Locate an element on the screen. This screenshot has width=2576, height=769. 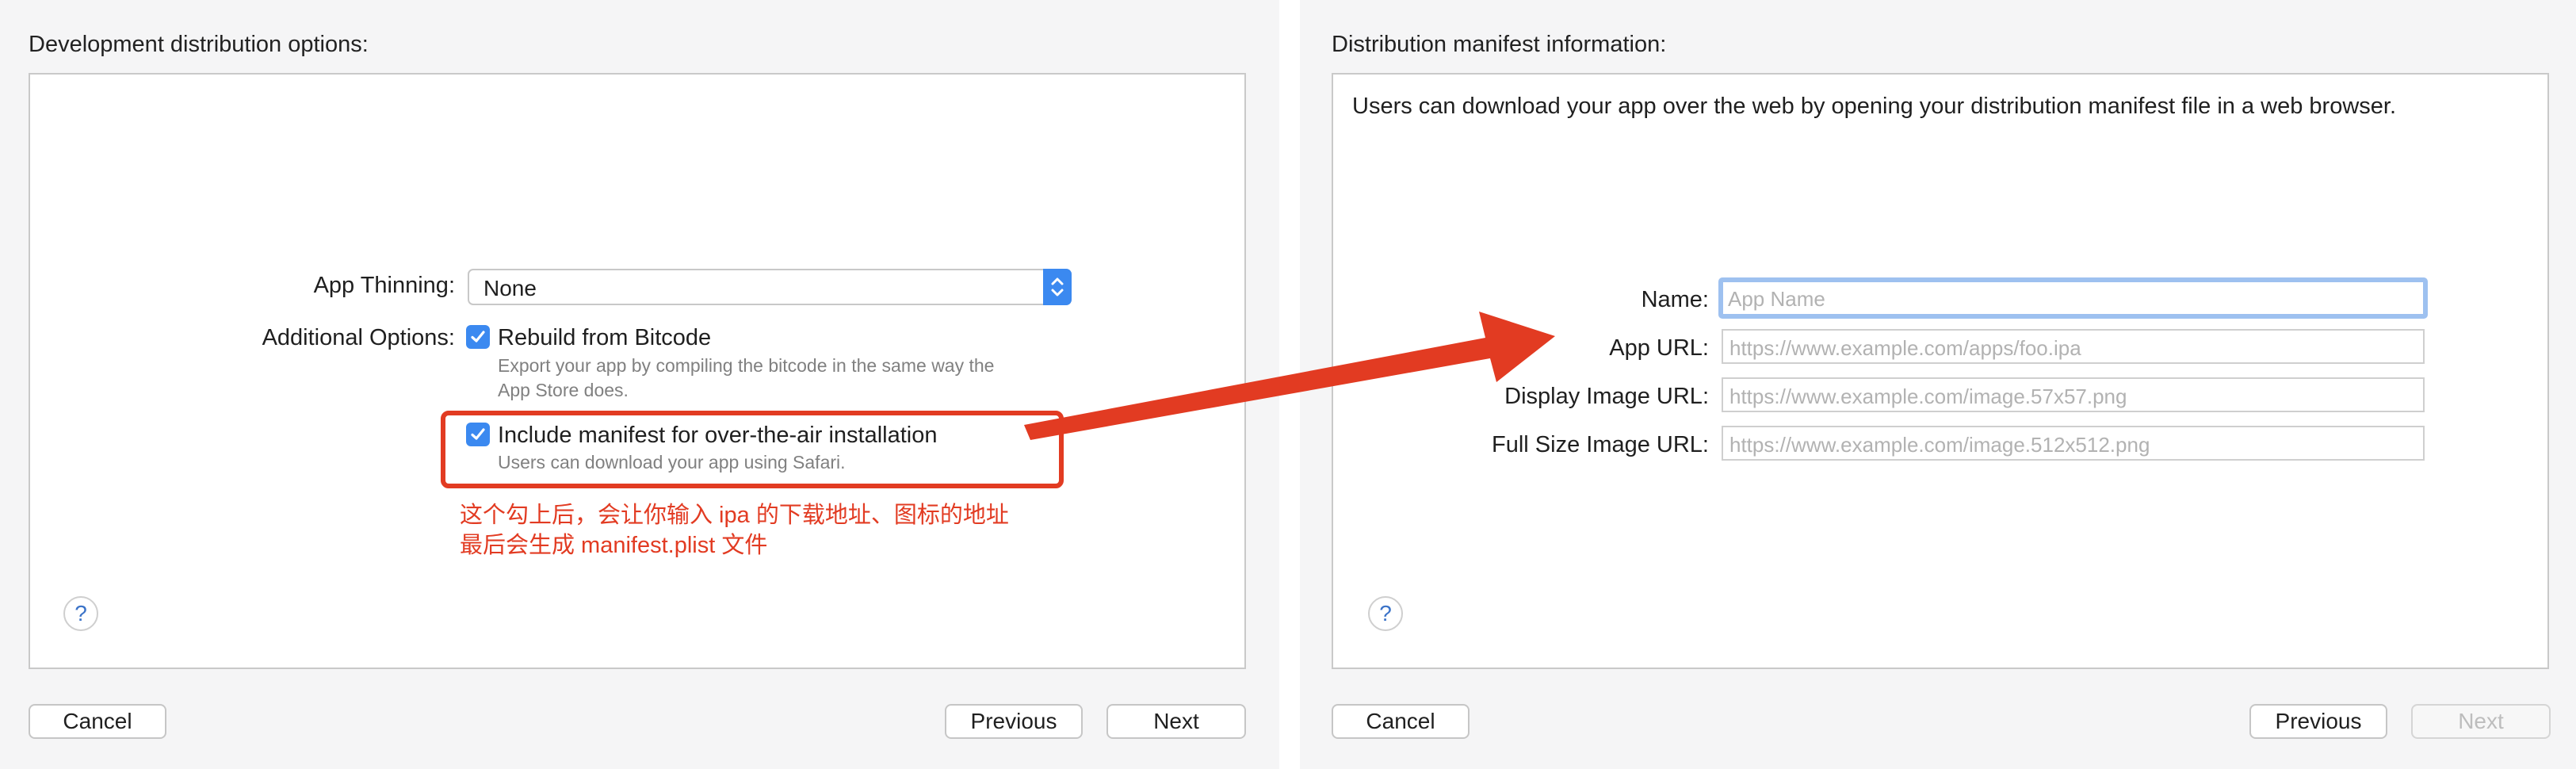
additional-options-label: Additional Options: is located at coordinates (358, 337).